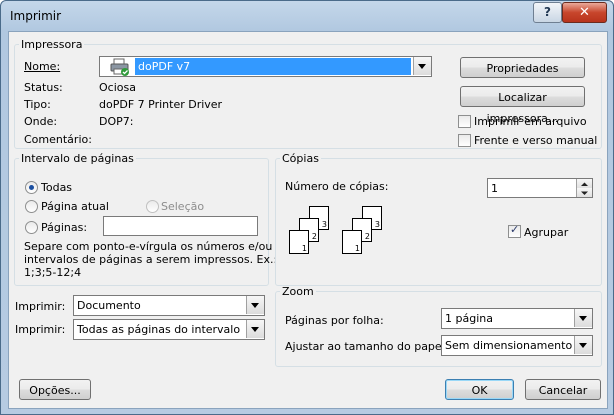 Image resolution: width=614 pixels, height=415 pixels. Describe the element at coordinates (40, 329) in the screenshot. I see `print-range-label: Imprimir:` at that location.